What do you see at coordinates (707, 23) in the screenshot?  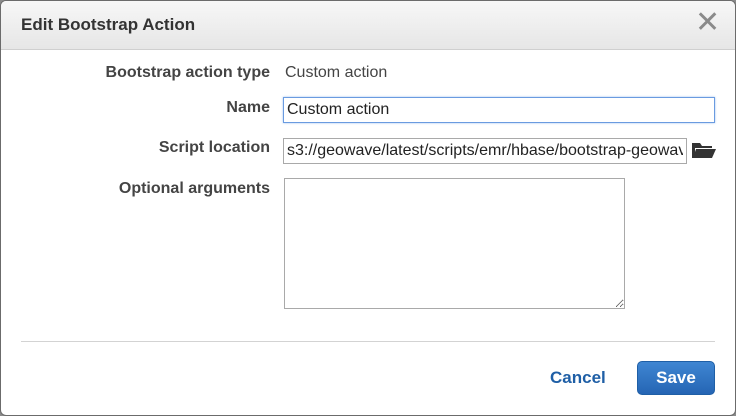 I see `close-icon: ✕` at bounding box center [707, 23].